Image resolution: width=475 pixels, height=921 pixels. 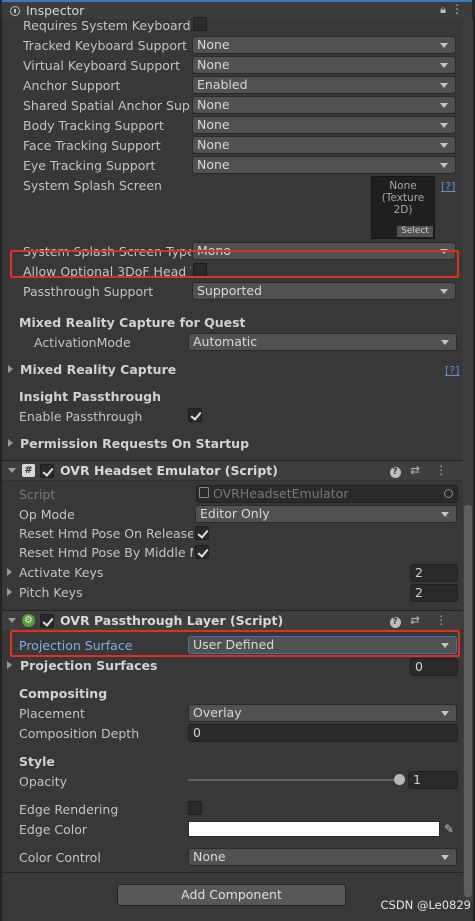 What do you see at coordinates (324, 105) in the screenshot?
I see `shared-spatial-anchor-dropdown: None` at bounding box center [324, 105].